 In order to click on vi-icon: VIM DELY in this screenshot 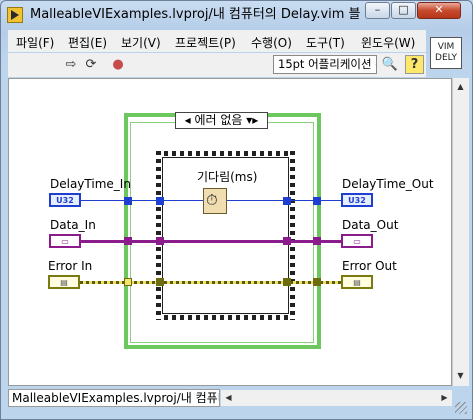, I will do `click(446, 53)`.